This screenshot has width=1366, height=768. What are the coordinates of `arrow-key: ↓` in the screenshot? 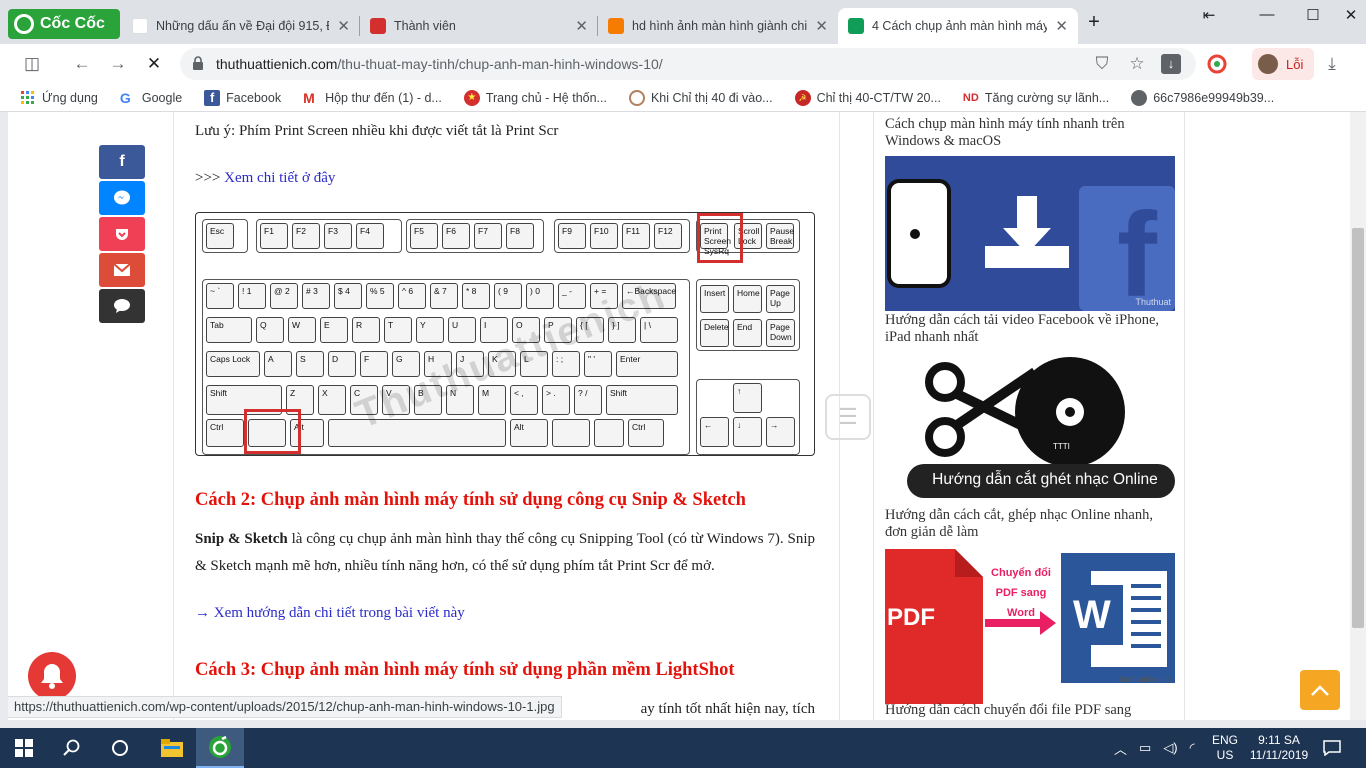 It's located at (747, 432).